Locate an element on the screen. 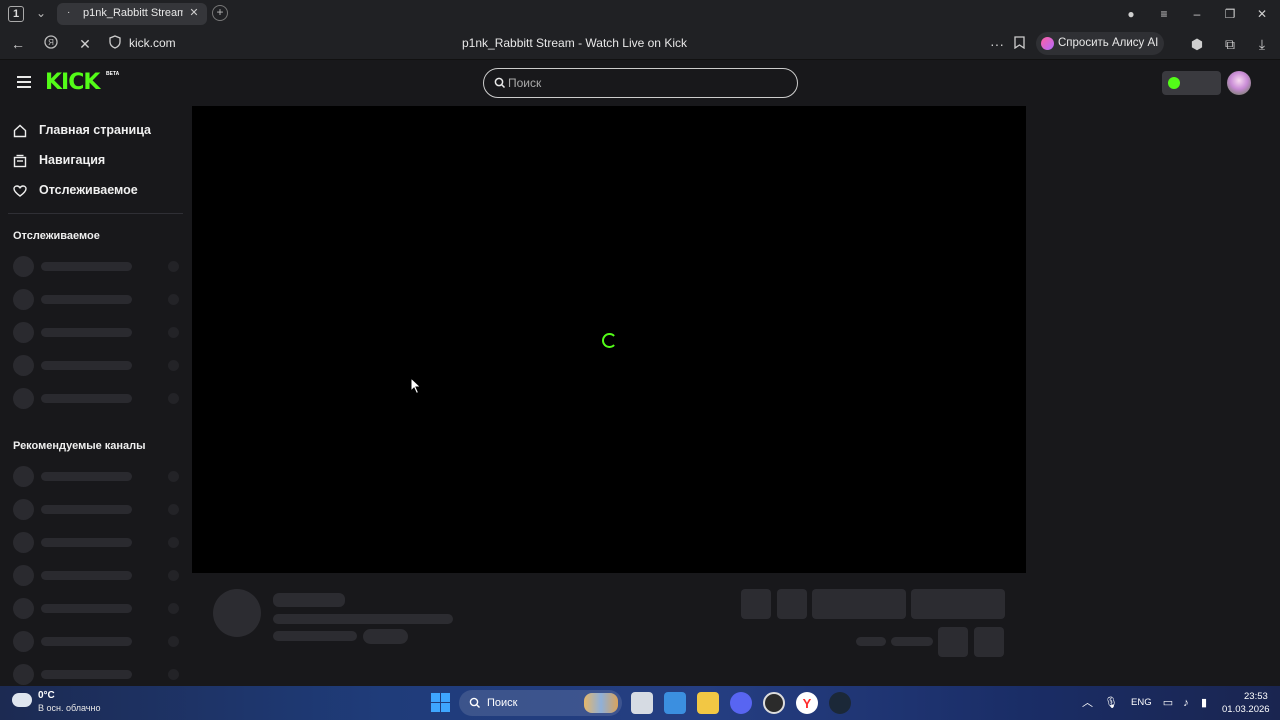 This screenshot has height=720, width=1280. svg-text: Я is located at coordinates (51, 42).